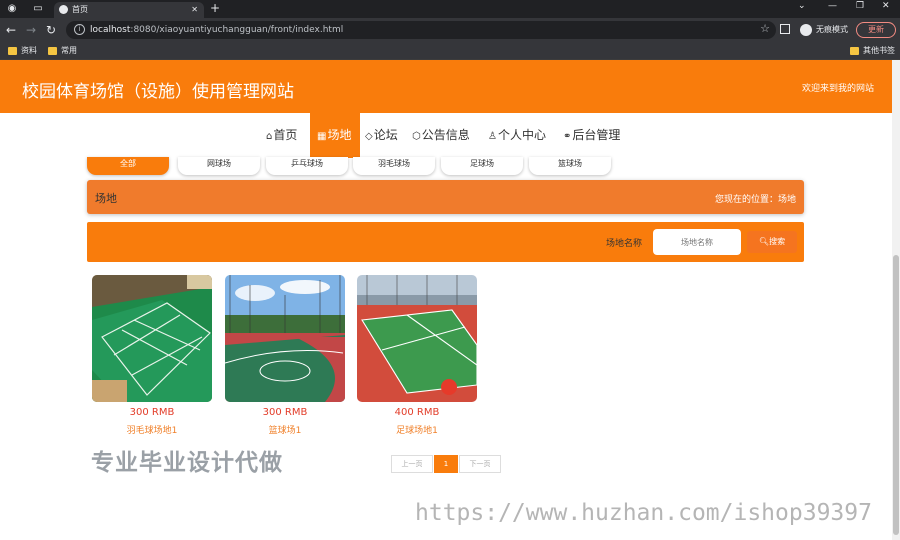  Describe the element at coordinates (872, 51) in the screenshot. I see `other-bookmarks: 其他书签` at that location.